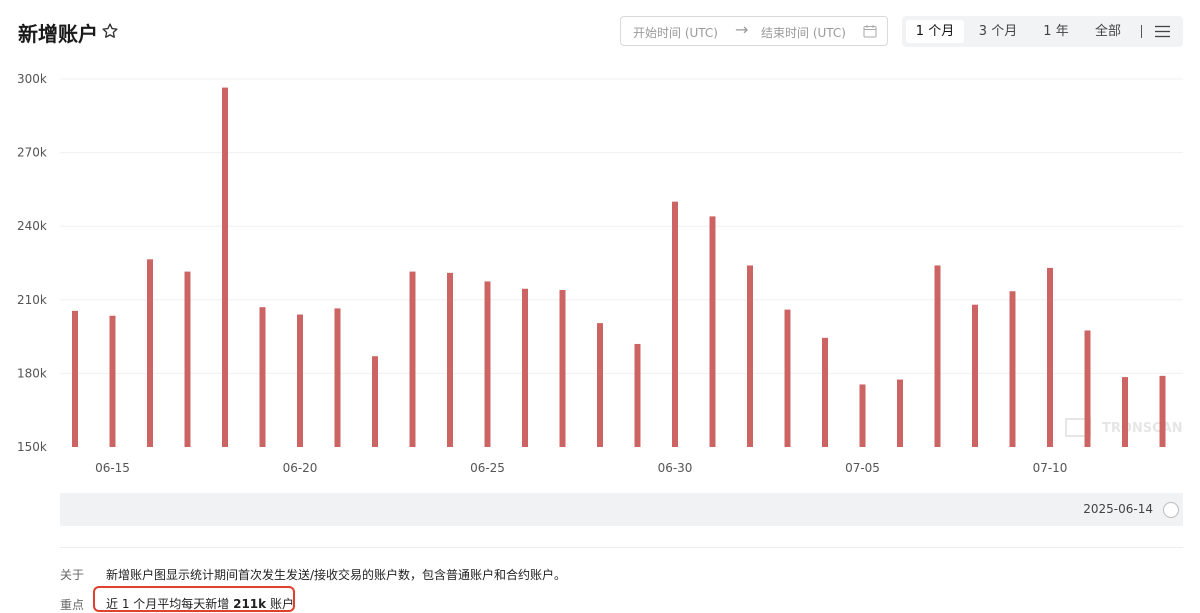  Describe the element at coordinates (32, 79) in the screenshot. I see `y-tick-label: 300k` at that location.